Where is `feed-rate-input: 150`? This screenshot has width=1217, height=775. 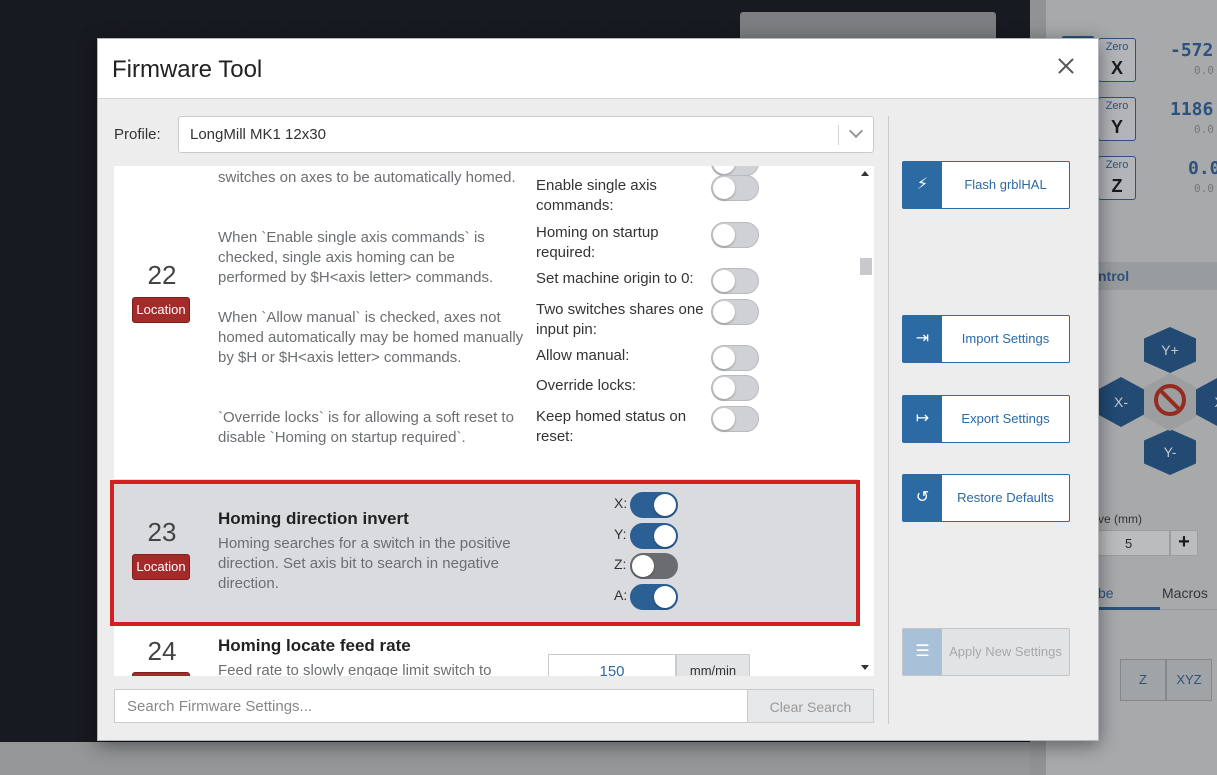 feed-rate-input: 150 is located at coordinates (612, 665).